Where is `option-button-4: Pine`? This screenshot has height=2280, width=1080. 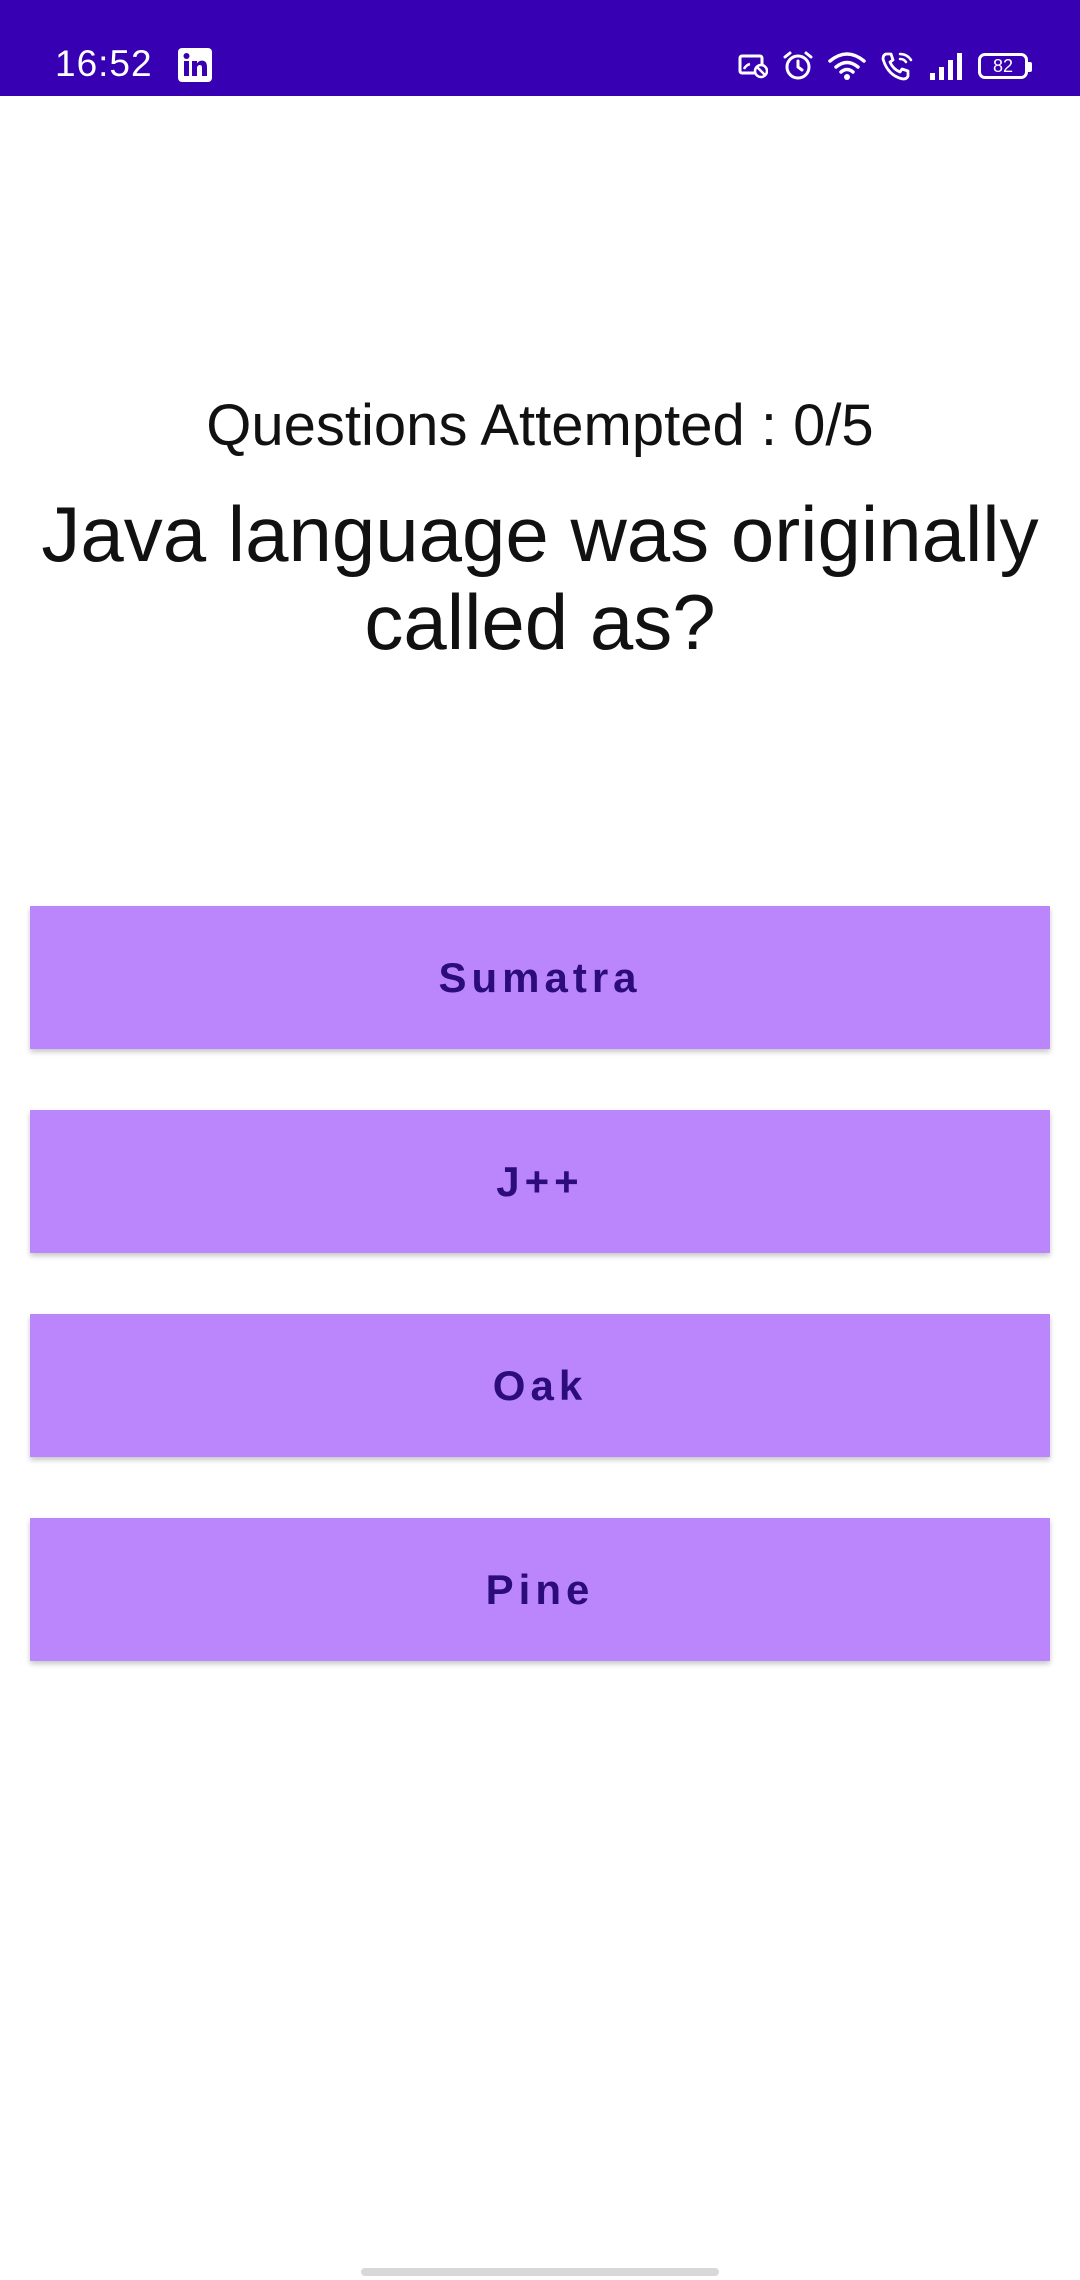 option-button-4: Pine is located at coordinates (540, 1589).